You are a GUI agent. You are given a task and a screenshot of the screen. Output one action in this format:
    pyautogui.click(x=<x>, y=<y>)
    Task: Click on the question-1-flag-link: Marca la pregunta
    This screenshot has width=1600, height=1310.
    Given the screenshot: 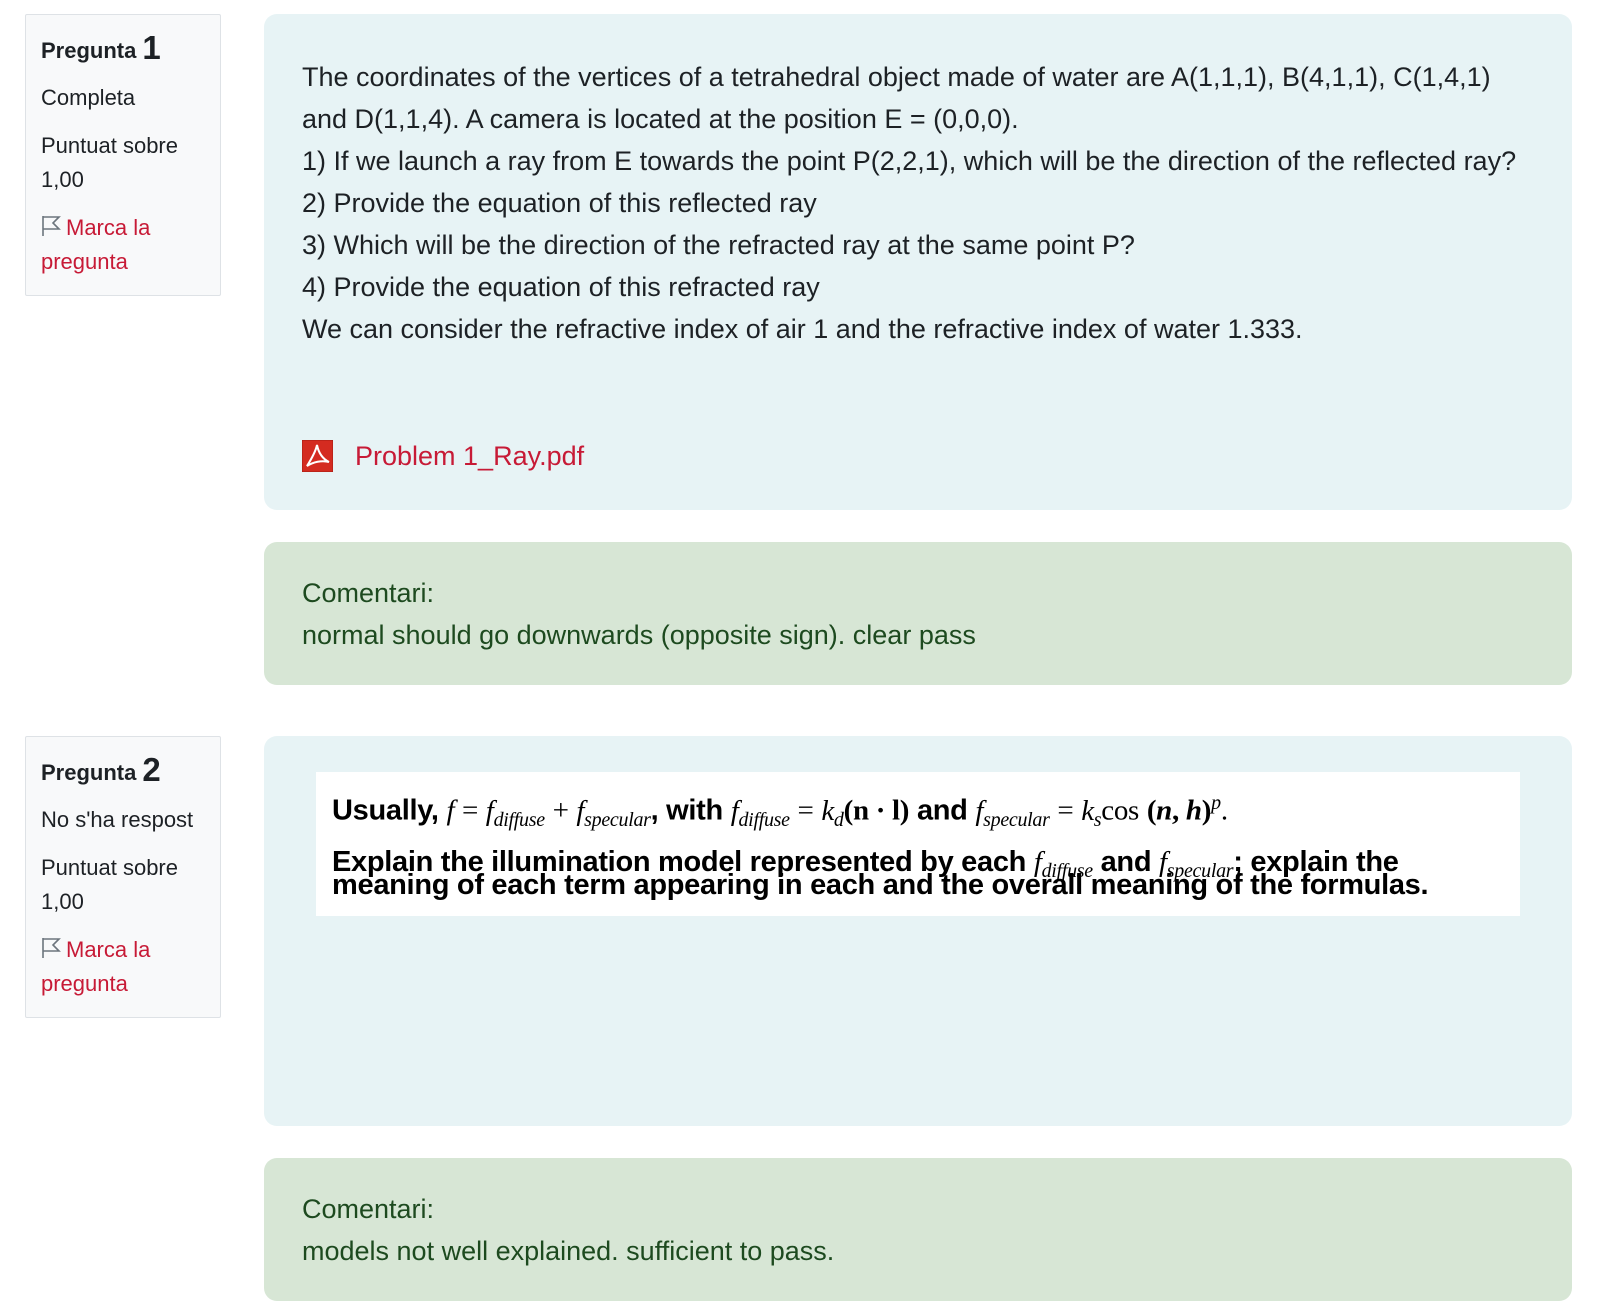 What is the action you would take?
    pyautogui.click(x=123, y=245)
    